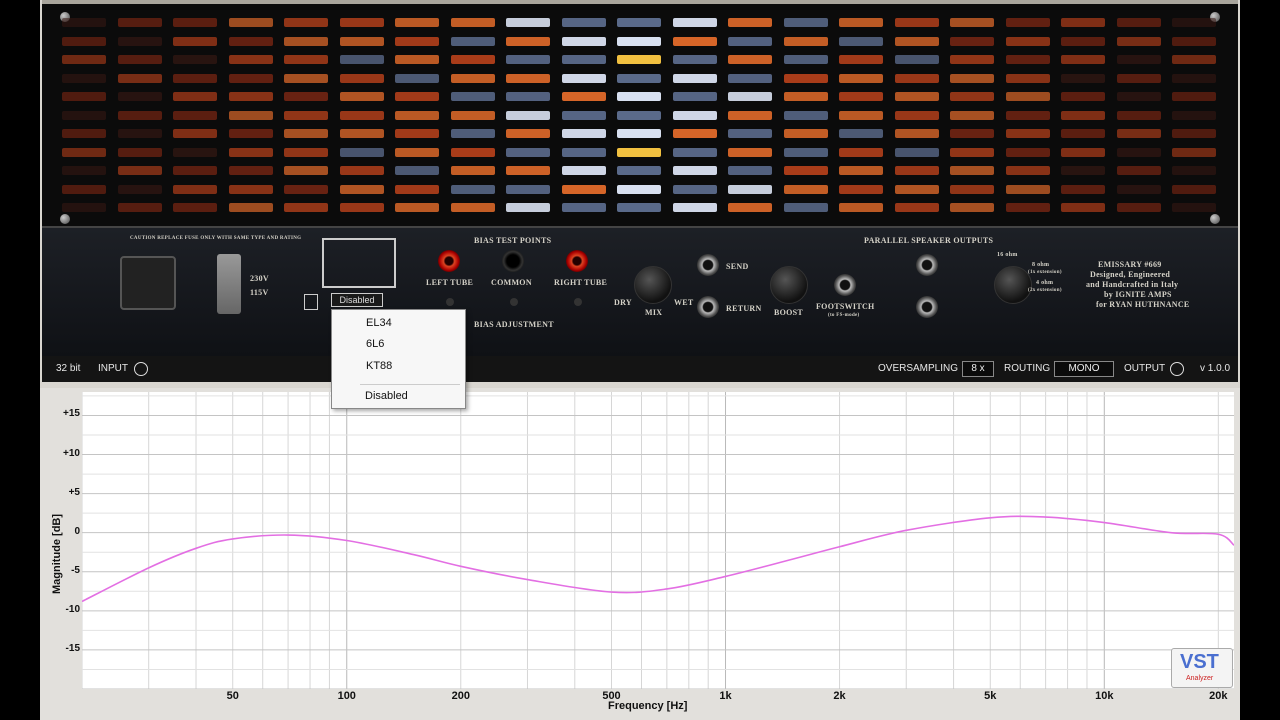 Image resolution: width=1280 pixels, height=720 pixels. What do you see at coordinates (460, 696) in the screenshot?
I see `x-tick-label: 200` at bounding box center [460, 696].